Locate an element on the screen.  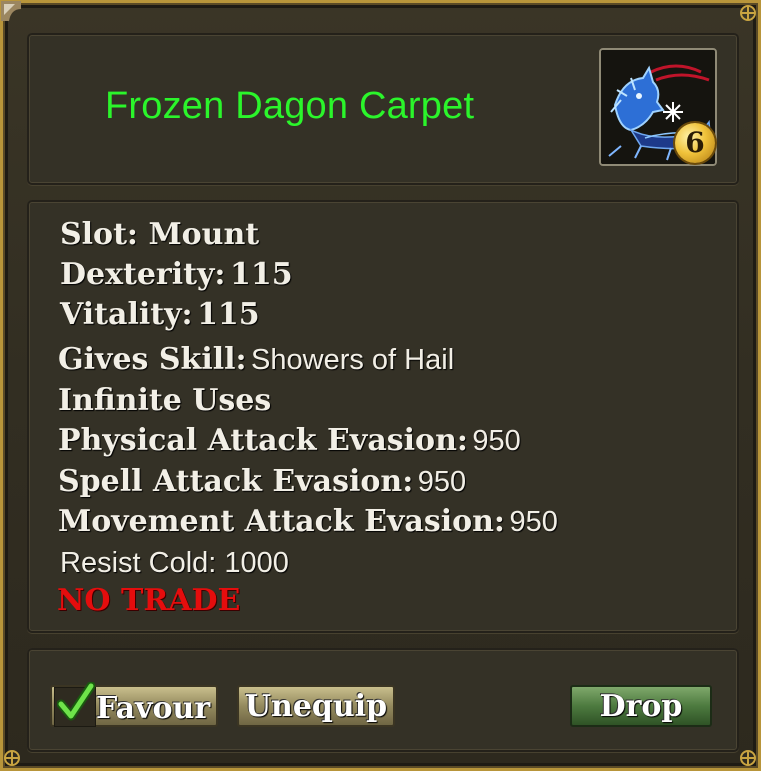
stat-movement-evasion-label: Movement Attack Evasion: is located at coordinates (281, 521).